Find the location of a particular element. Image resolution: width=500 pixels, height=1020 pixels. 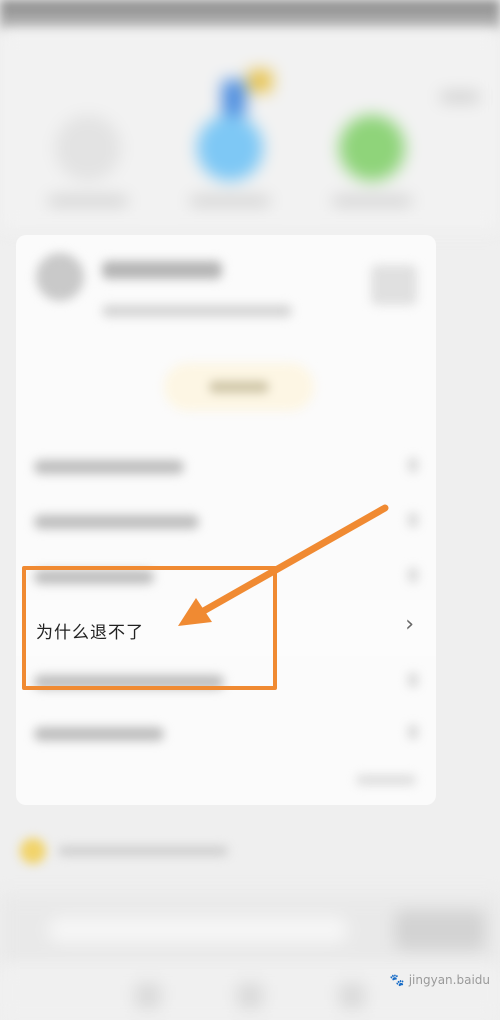

paw-icon: 🐾 is located at coordinates (397, 980).